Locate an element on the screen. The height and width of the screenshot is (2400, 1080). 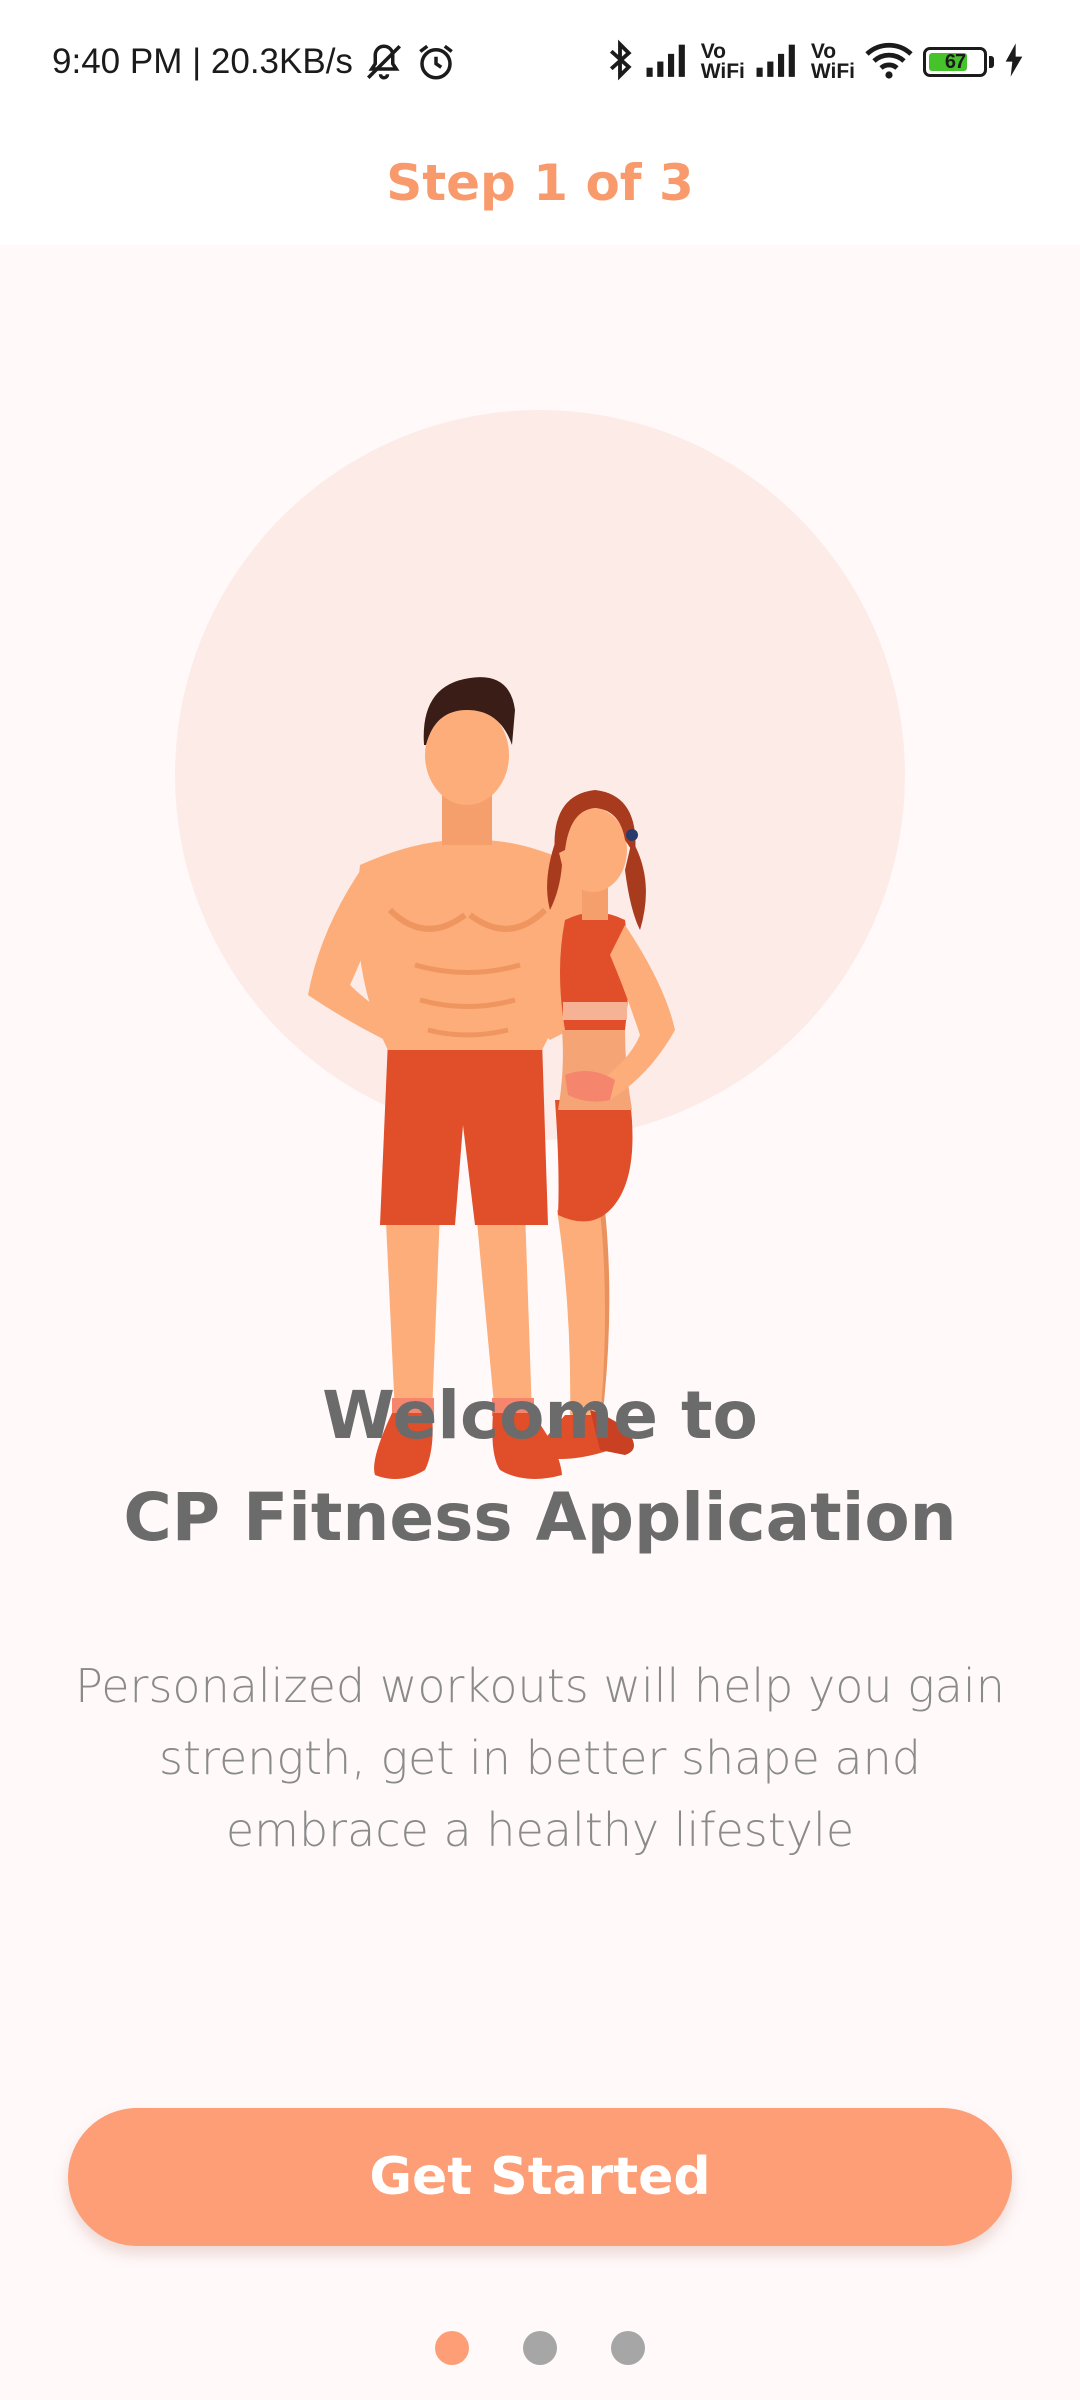
status-right: Vo WiFi Vo WiFi 67 is located at coordinates (814, 62).